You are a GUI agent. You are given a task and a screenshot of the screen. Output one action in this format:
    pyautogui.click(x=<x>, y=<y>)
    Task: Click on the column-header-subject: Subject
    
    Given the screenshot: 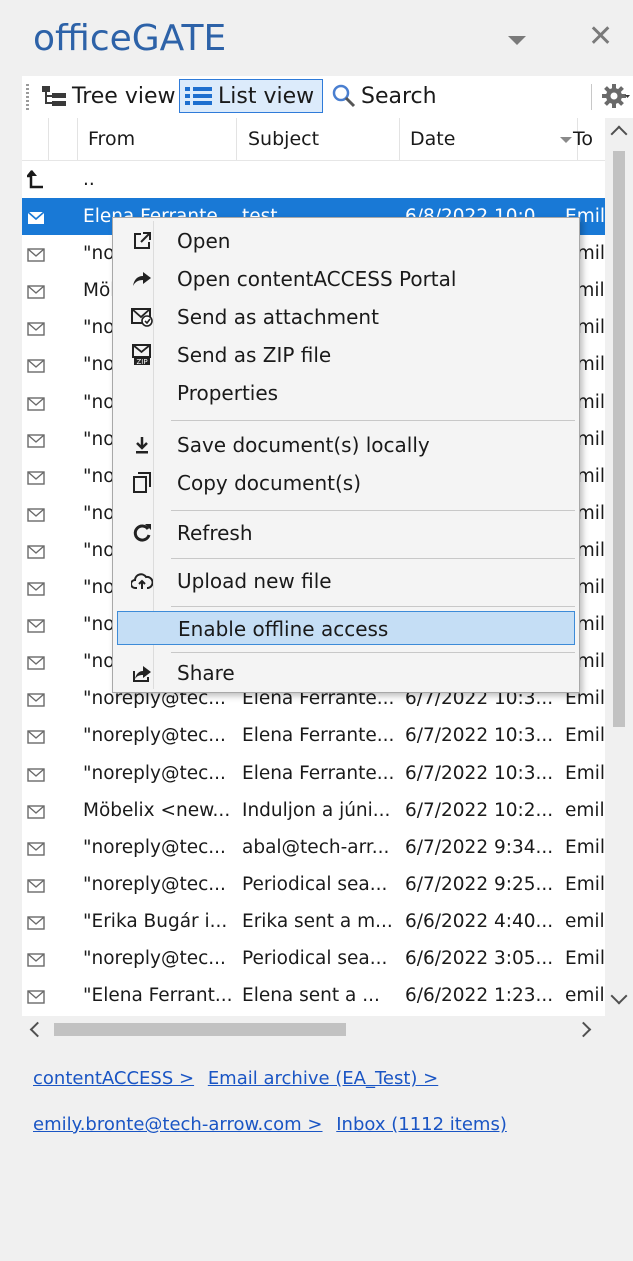 What is the action you would take?
    pyautogui.click(x=283, y=139)
    